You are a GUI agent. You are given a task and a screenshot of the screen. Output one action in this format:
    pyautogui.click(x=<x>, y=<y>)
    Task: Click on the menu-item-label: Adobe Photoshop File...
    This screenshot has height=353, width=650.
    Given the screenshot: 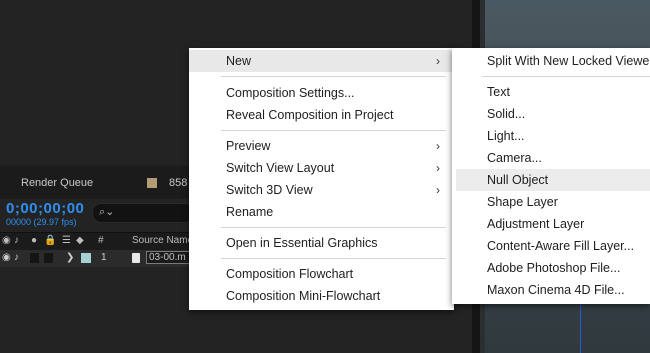 What is the action you would take?
    pyautogui.click(x=554, y=268)
    